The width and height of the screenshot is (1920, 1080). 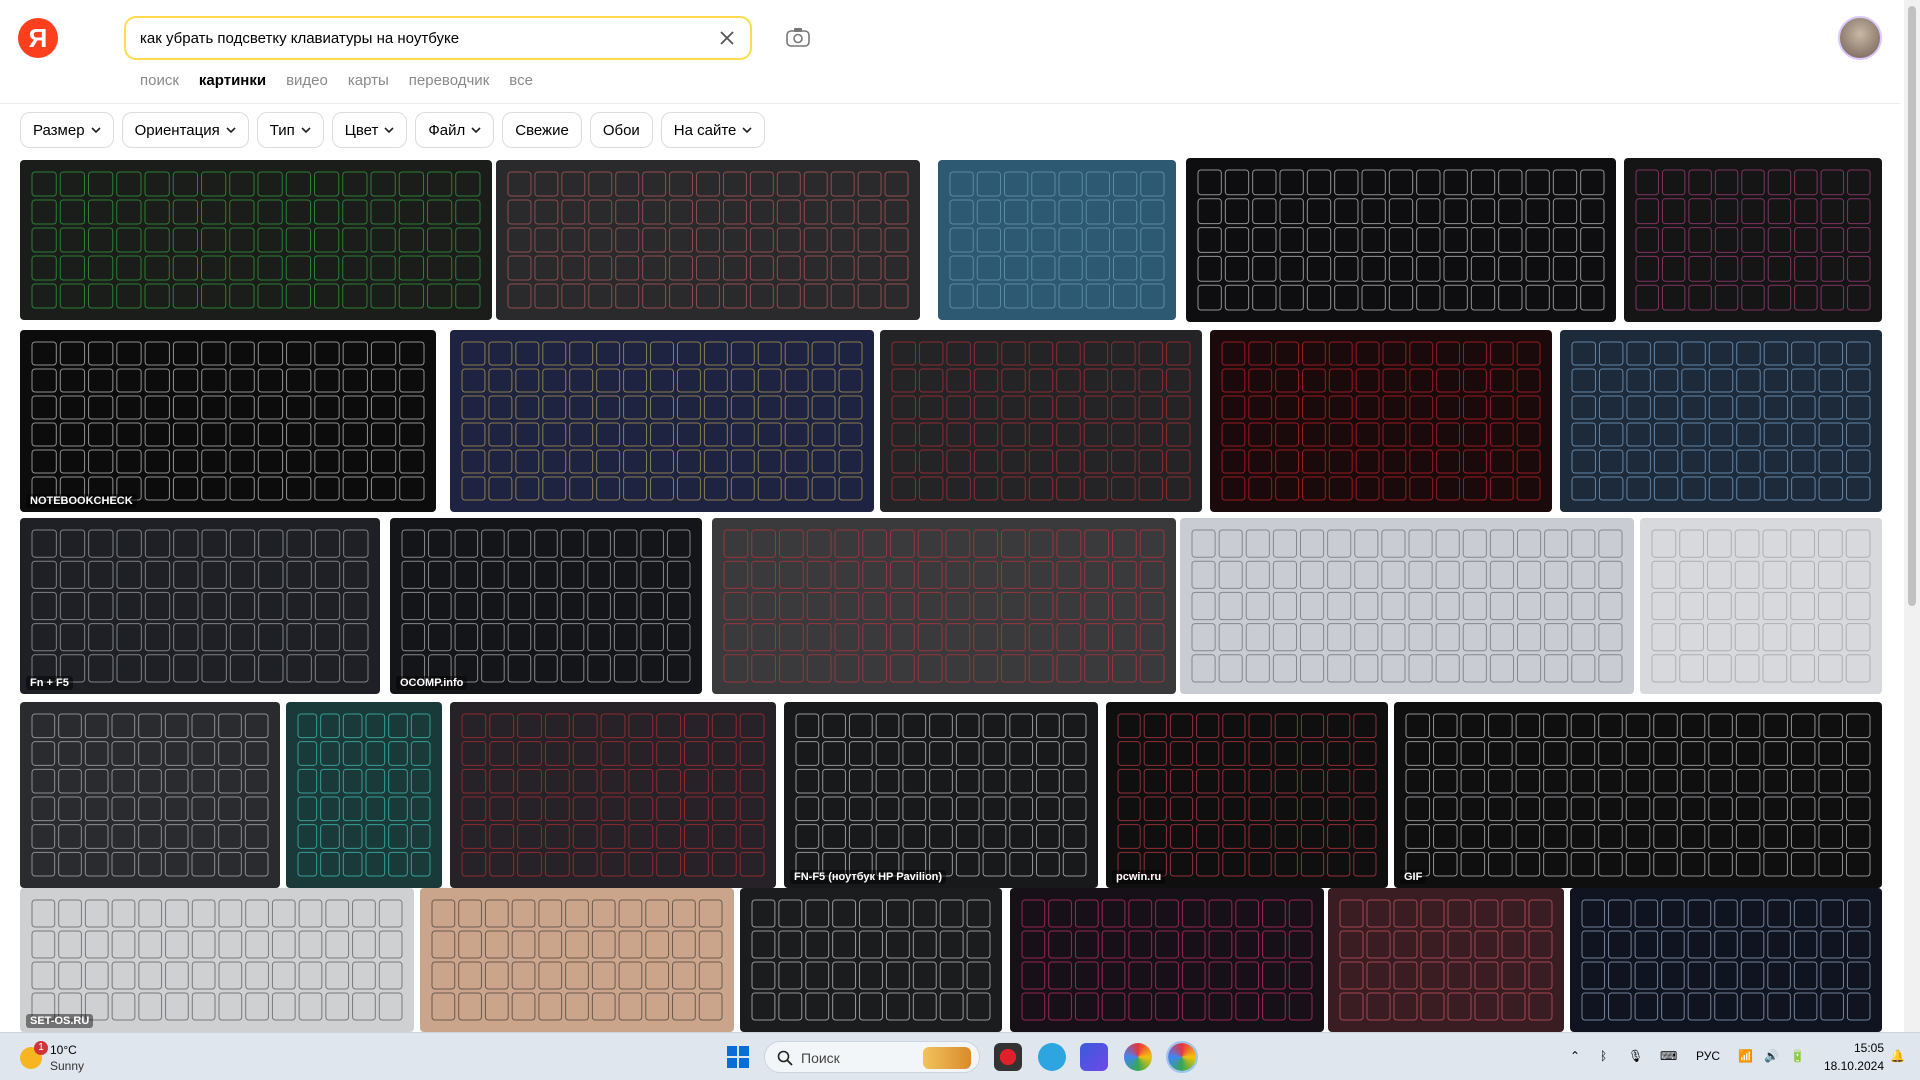 I want to click on yandex-logo: Я, so click(x=38, y=38).